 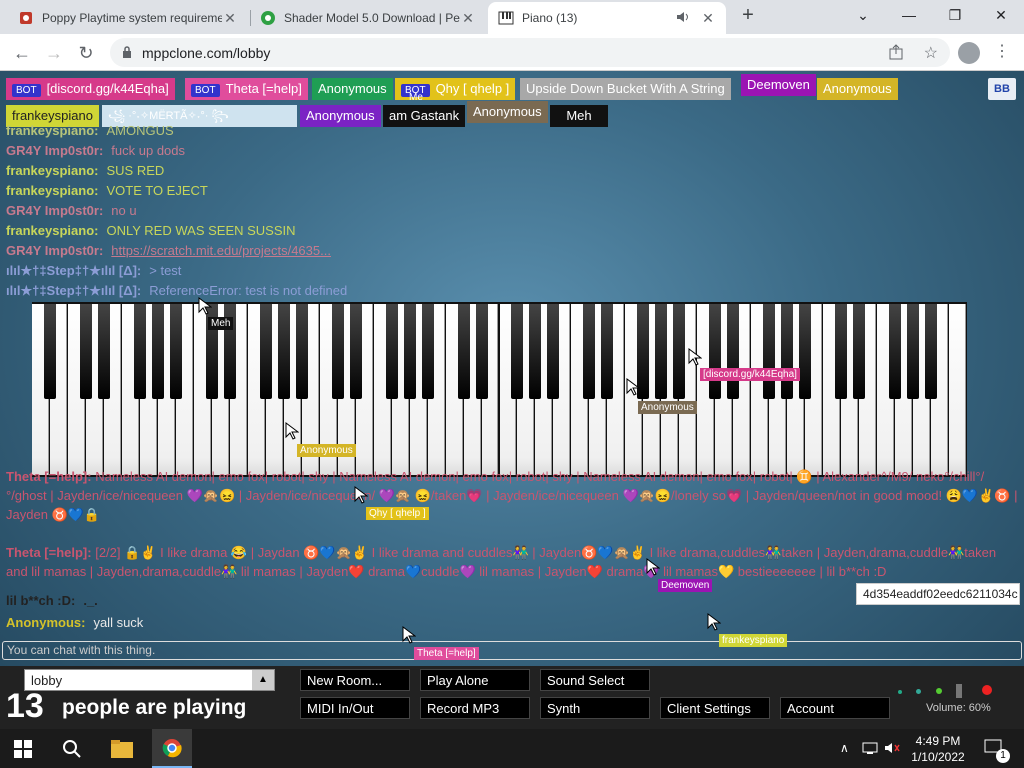 What do you see at coordinates (1001, 15) in the screenshot?
I see `close-window-button: ✕` at bounding box center [1001, 15].